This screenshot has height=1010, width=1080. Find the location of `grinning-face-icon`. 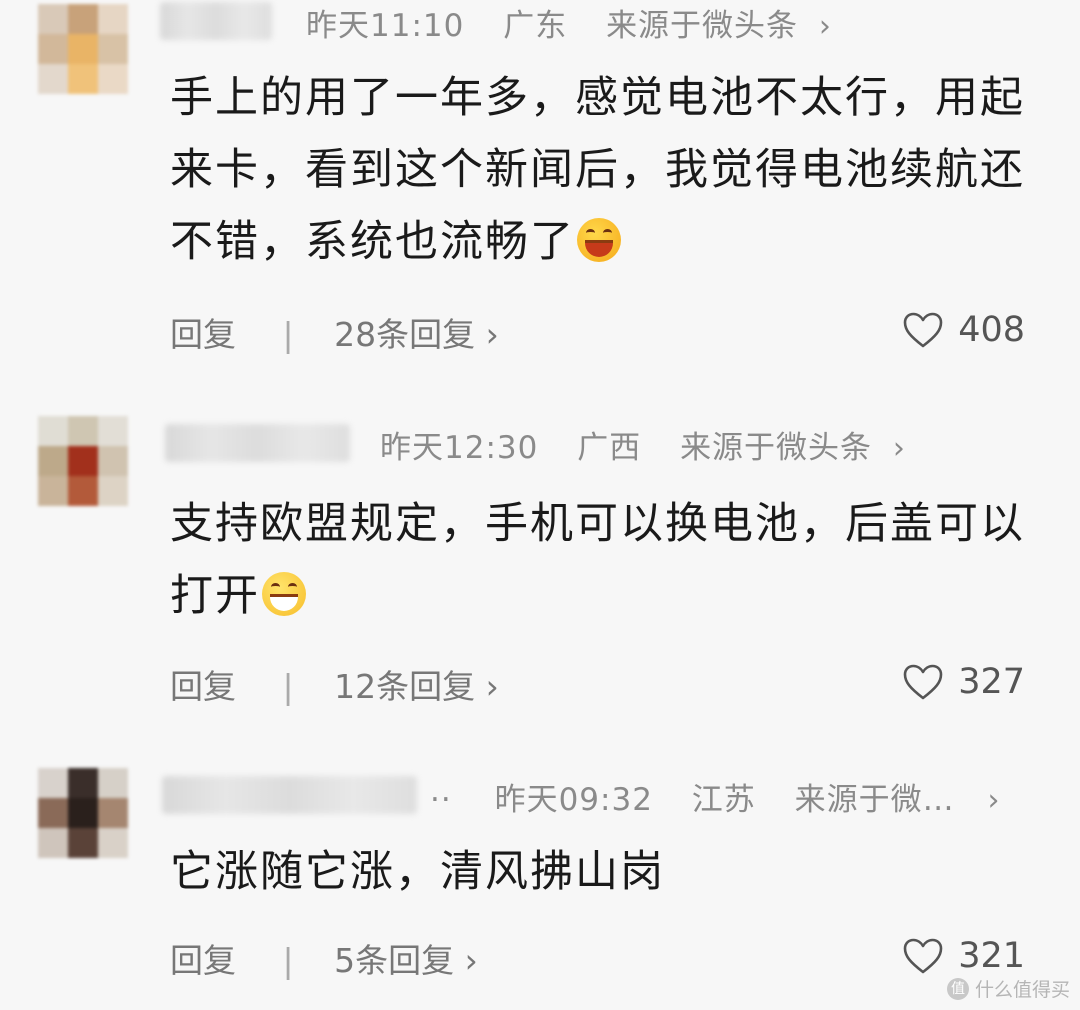

grinning-face-icon is located at coordinates (284, 594).